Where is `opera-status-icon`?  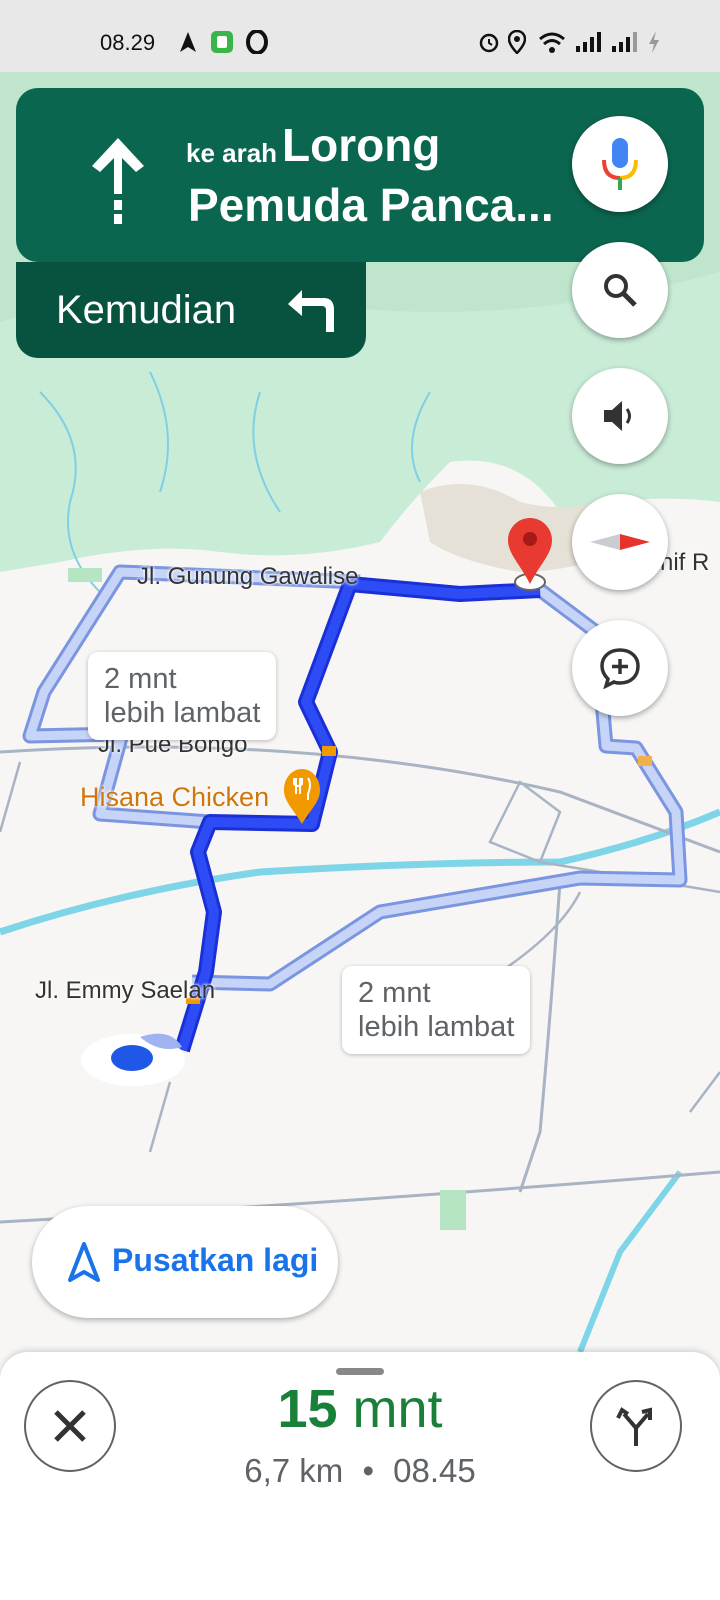 opera-status-icon is located at coordinates (257, 42).